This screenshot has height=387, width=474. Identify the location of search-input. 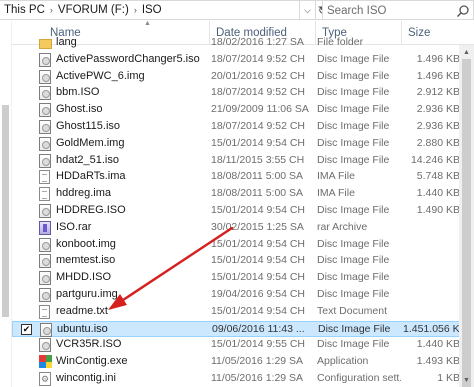
(387, 10).